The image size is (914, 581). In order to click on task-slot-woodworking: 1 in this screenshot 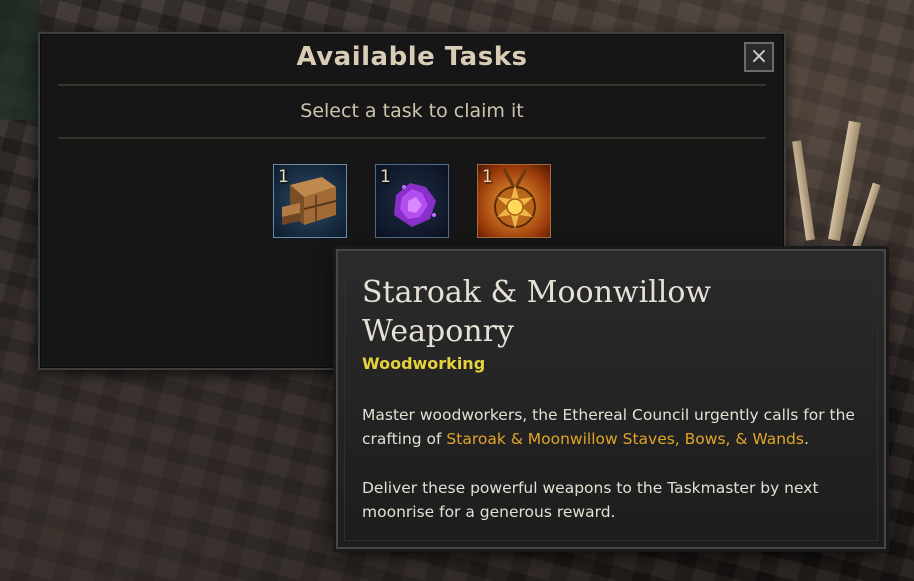, I will do `click(310, 201)`.